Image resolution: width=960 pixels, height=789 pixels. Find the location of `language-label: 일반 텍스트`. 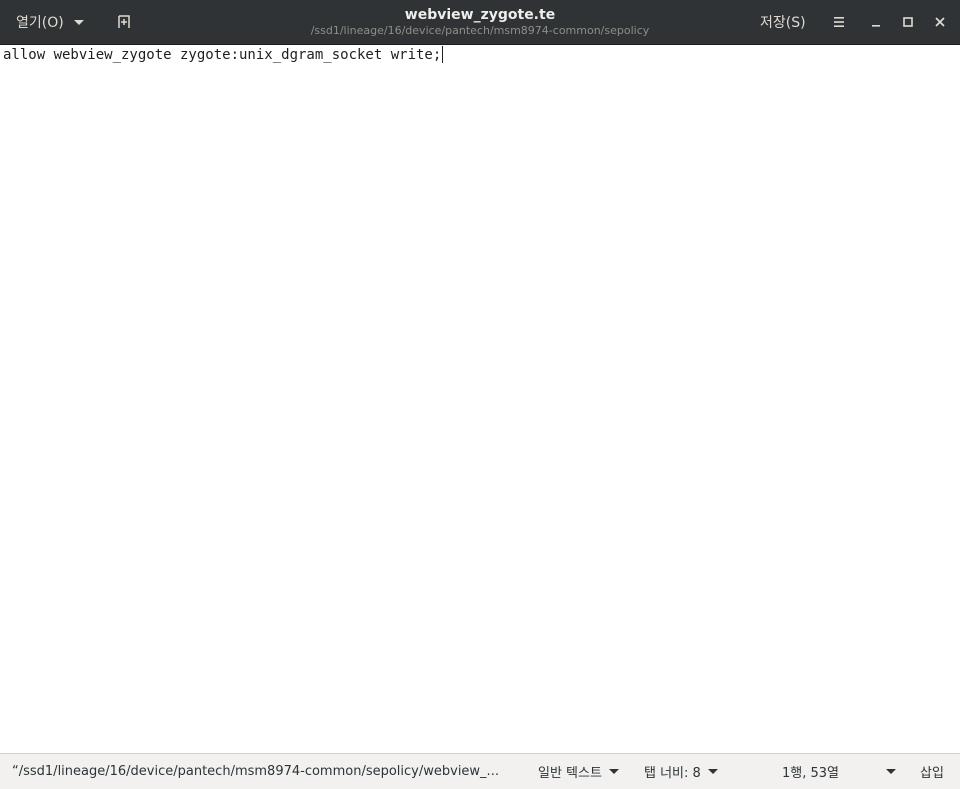

language-label: 일반 텍스트 is located at coordinates (570, 773).